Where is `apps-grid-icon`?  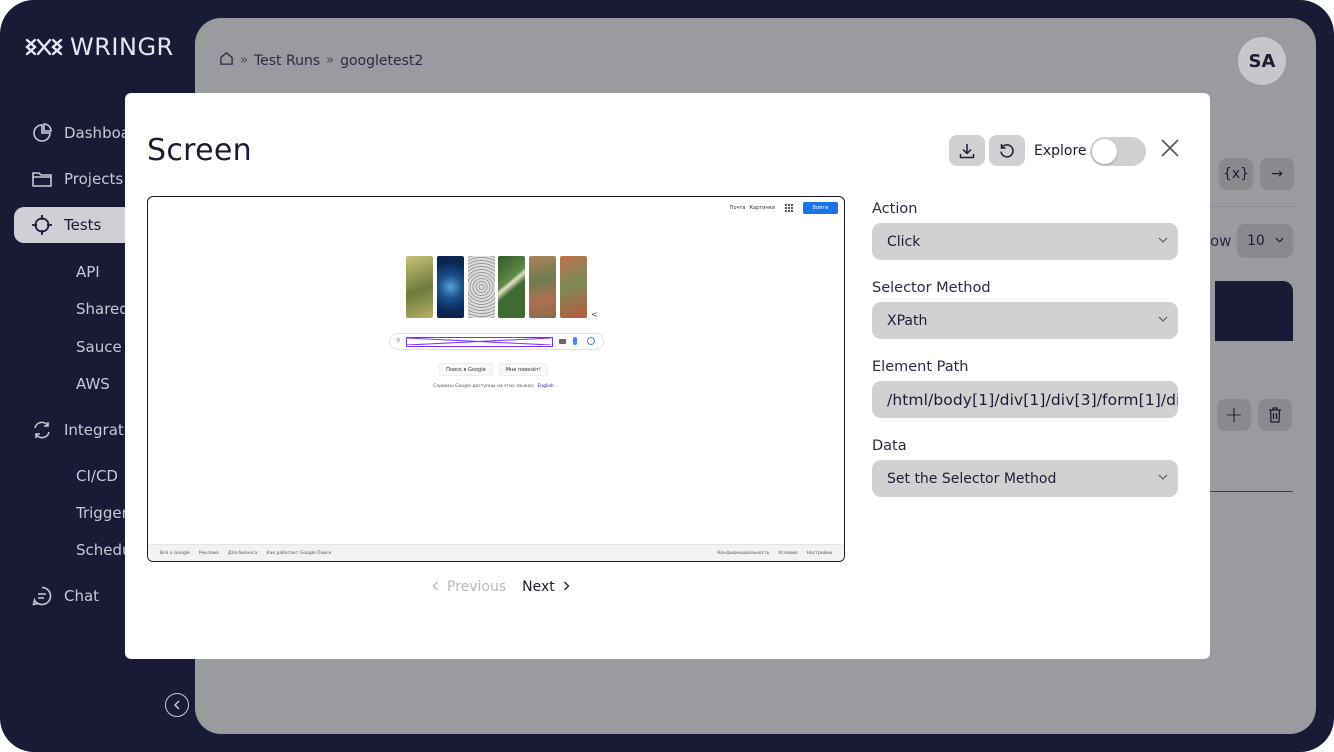 apps-grid-icon is located at coordinates (789, 208).